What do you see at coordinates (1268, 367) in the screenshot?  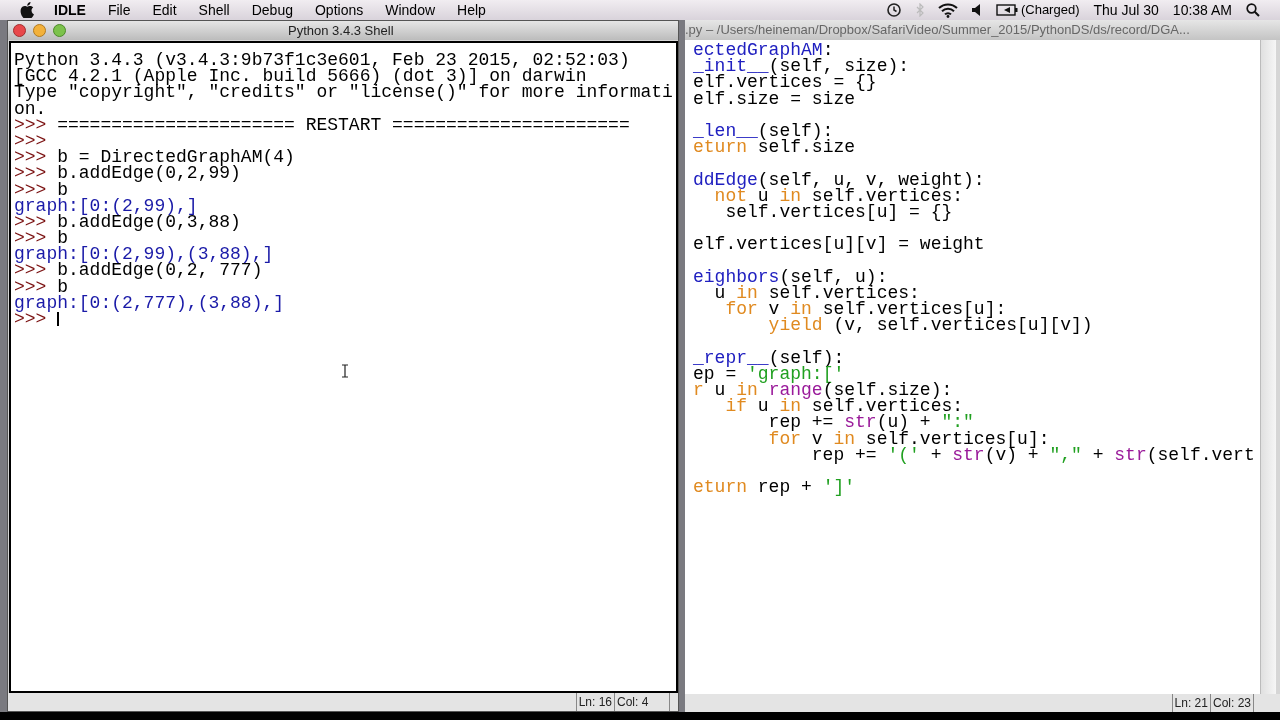 I see `scrollbar` at bounding box center [1268, 367].